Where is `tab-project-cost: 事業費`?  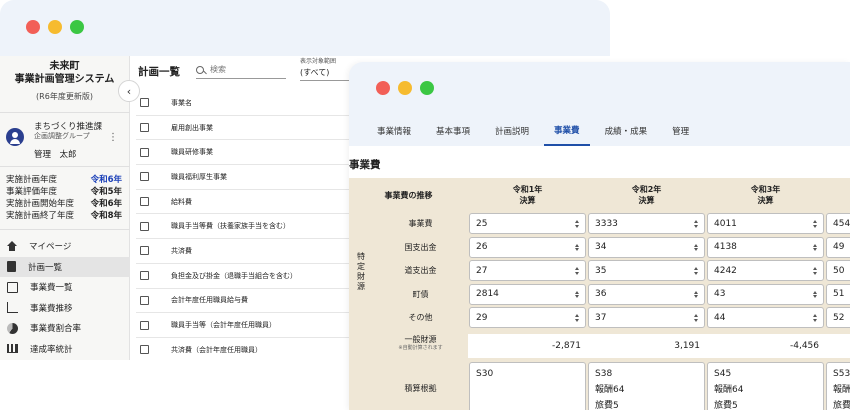 tab-project-cost: 事業費 is located at coordinates (567, 131).